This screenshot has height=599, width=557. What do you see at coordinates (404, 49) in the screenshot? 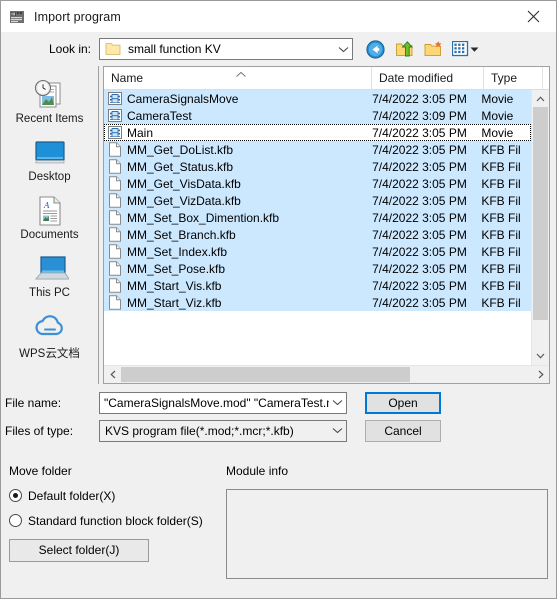
I see `up-one-level-button` at bounding box center [404, 49].